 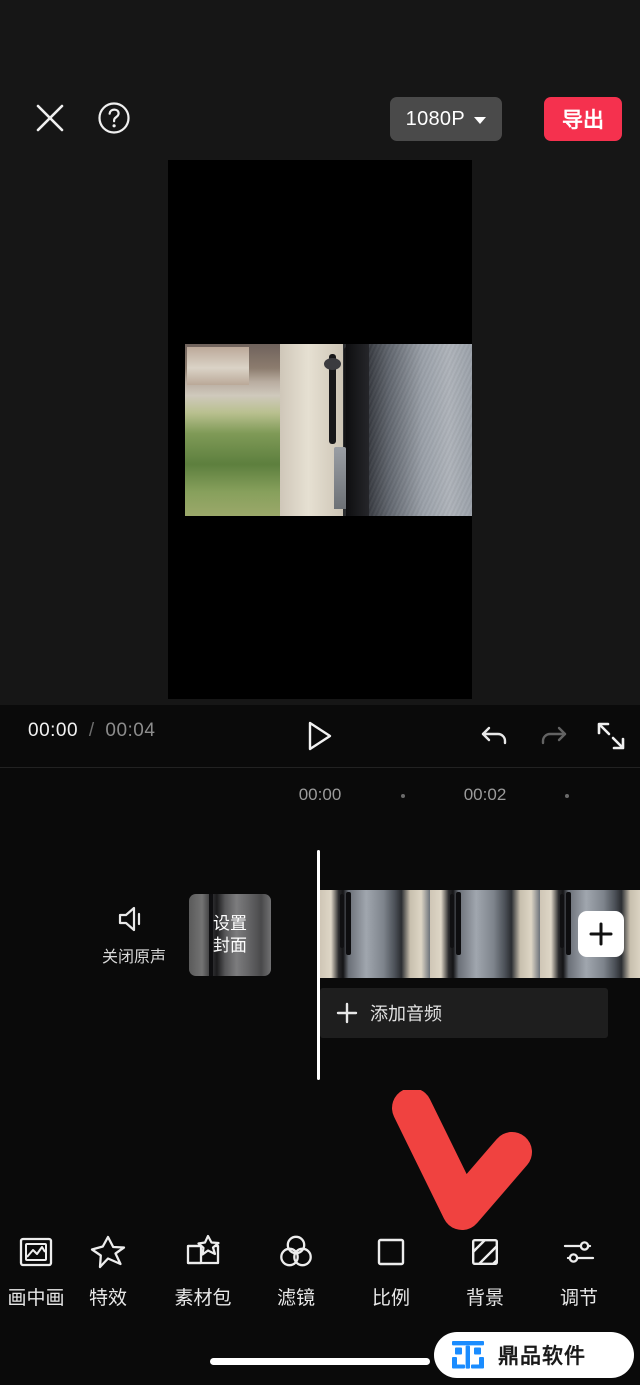 I want to click on toolbar-item-material-pack: 素材包, so click(x=203, y=1271).